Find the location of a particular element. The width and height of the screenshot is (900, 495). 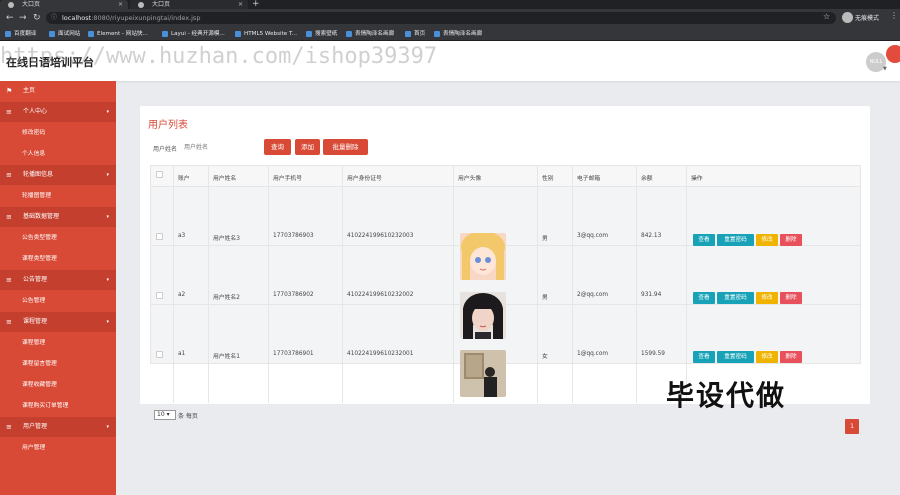

new-tab-icon: + is located at coordinates (256, 4).